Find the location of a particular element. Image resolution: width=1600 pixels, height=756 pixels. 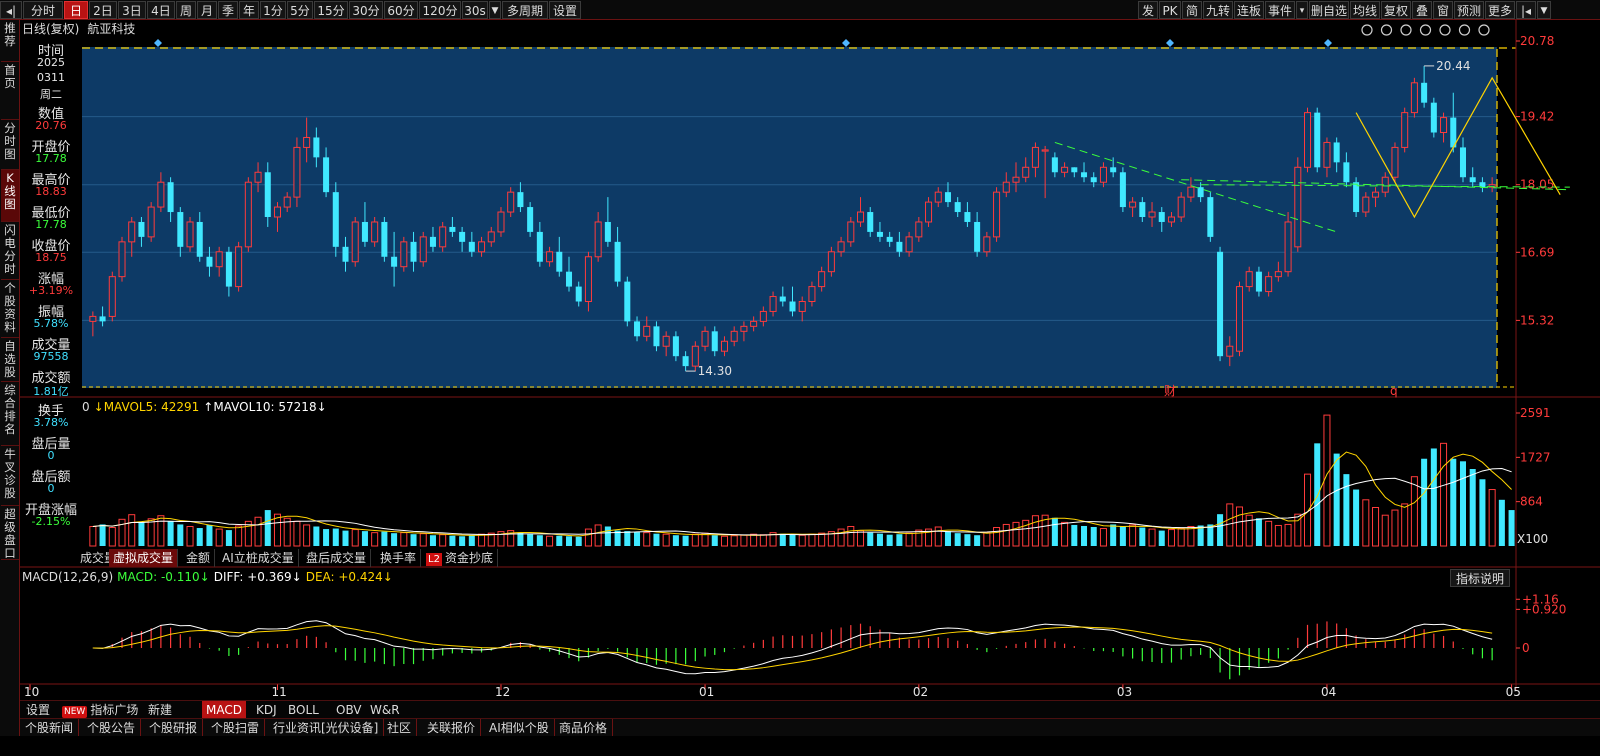

event-label-1: q is located at coordinates (1394, 391).